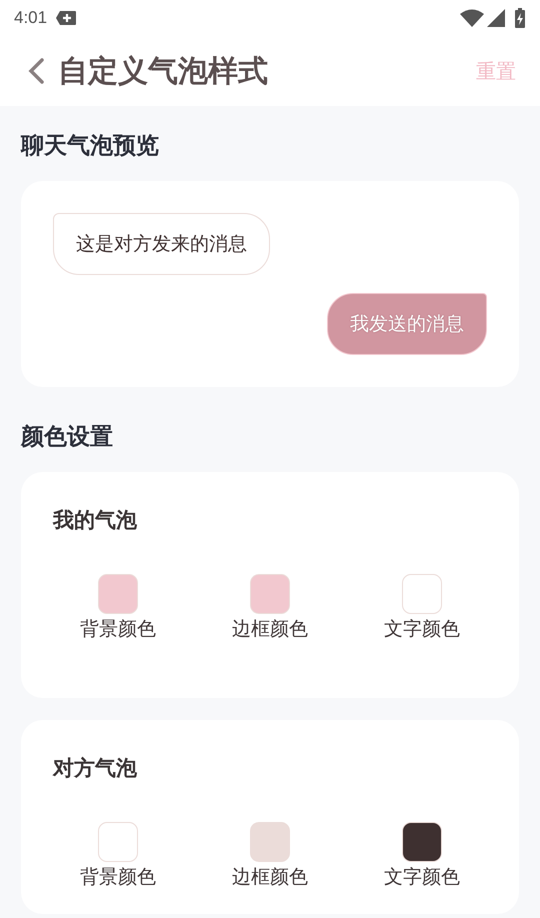 This screenshot has width=540, height=918. I want to click on notification-icon, so click(66, 18).